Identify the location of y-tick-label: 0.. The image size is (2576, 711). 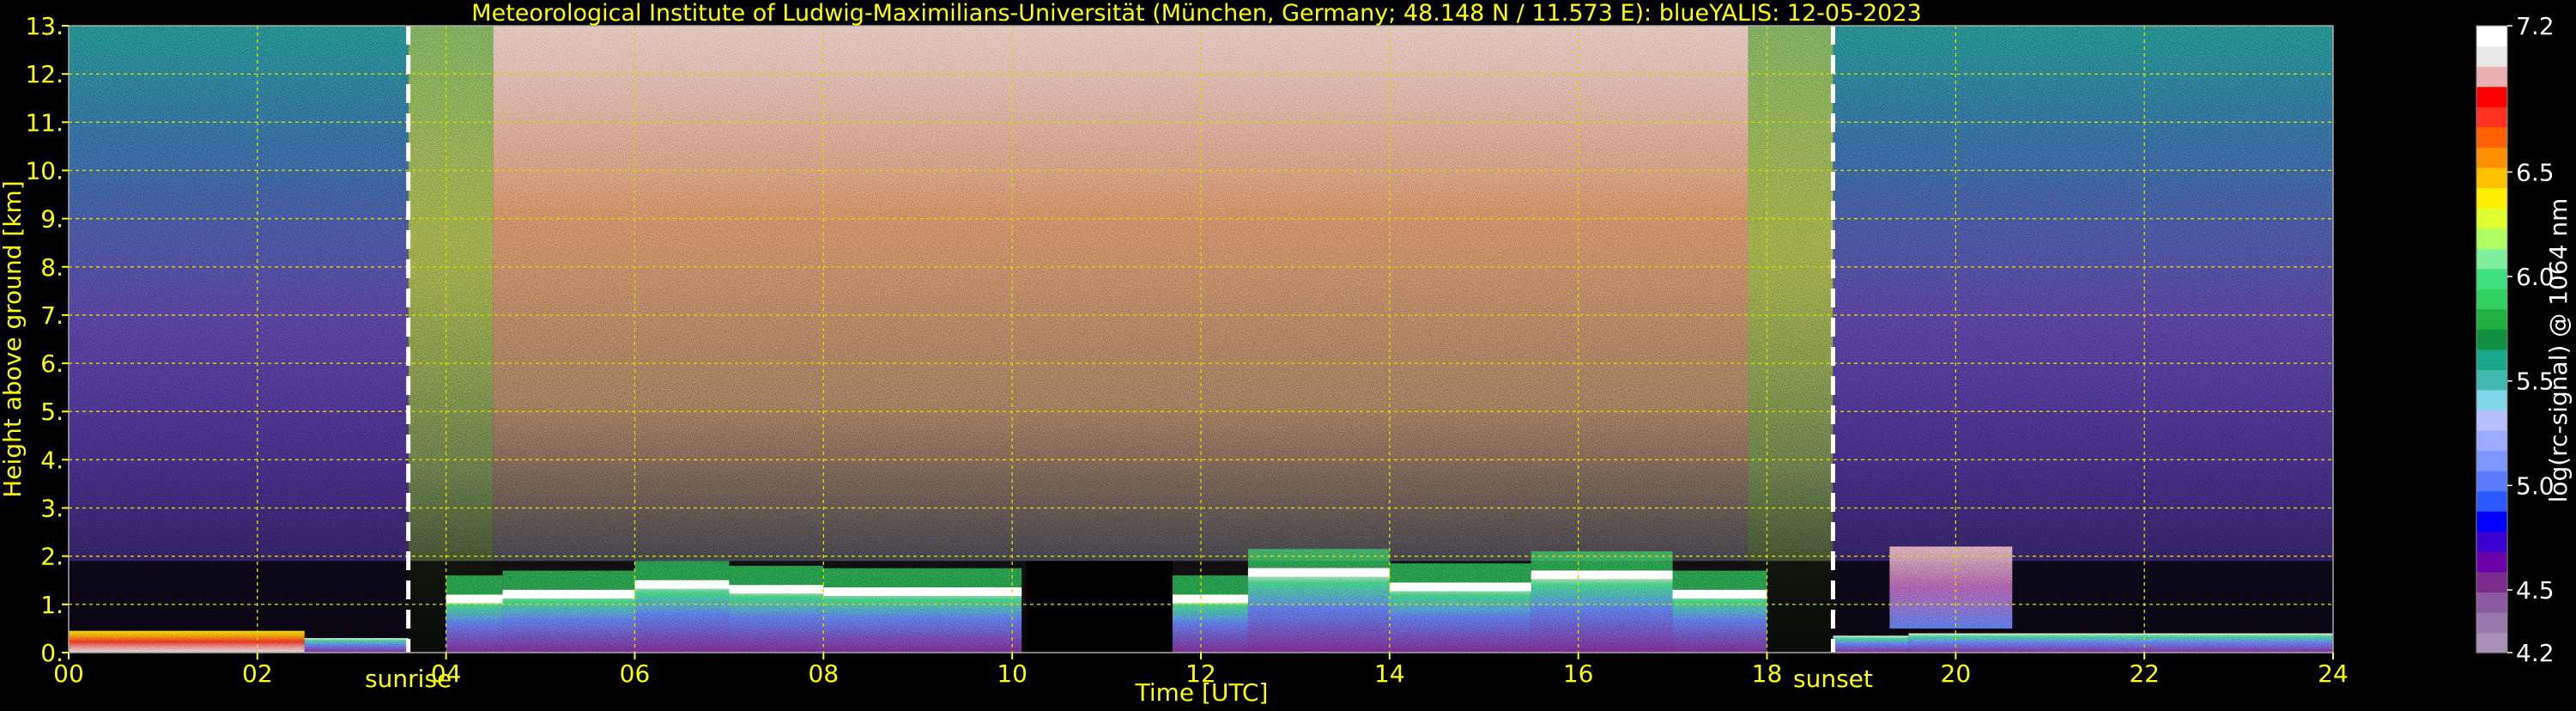
(52, 653).